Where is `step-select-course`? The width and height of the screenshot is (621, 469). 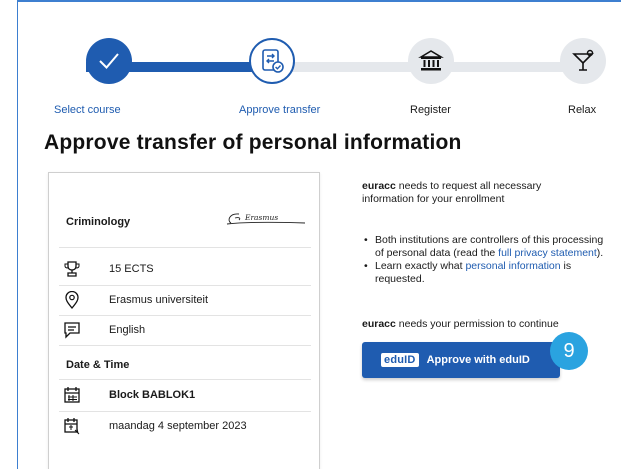
step-select-course is located at coordinates (109, 61).